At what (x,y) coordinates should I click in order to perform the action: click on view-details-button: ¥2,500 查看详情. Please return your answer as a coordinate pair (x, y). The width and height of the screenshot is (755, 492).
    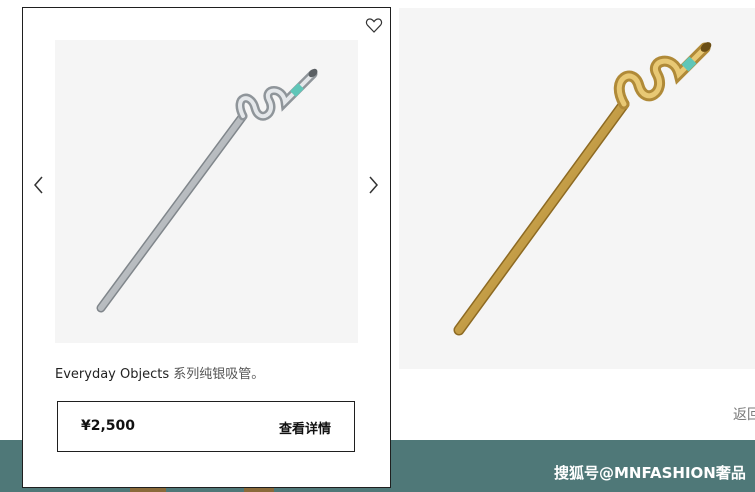
    Looking at the image, I should click on (206, 426).